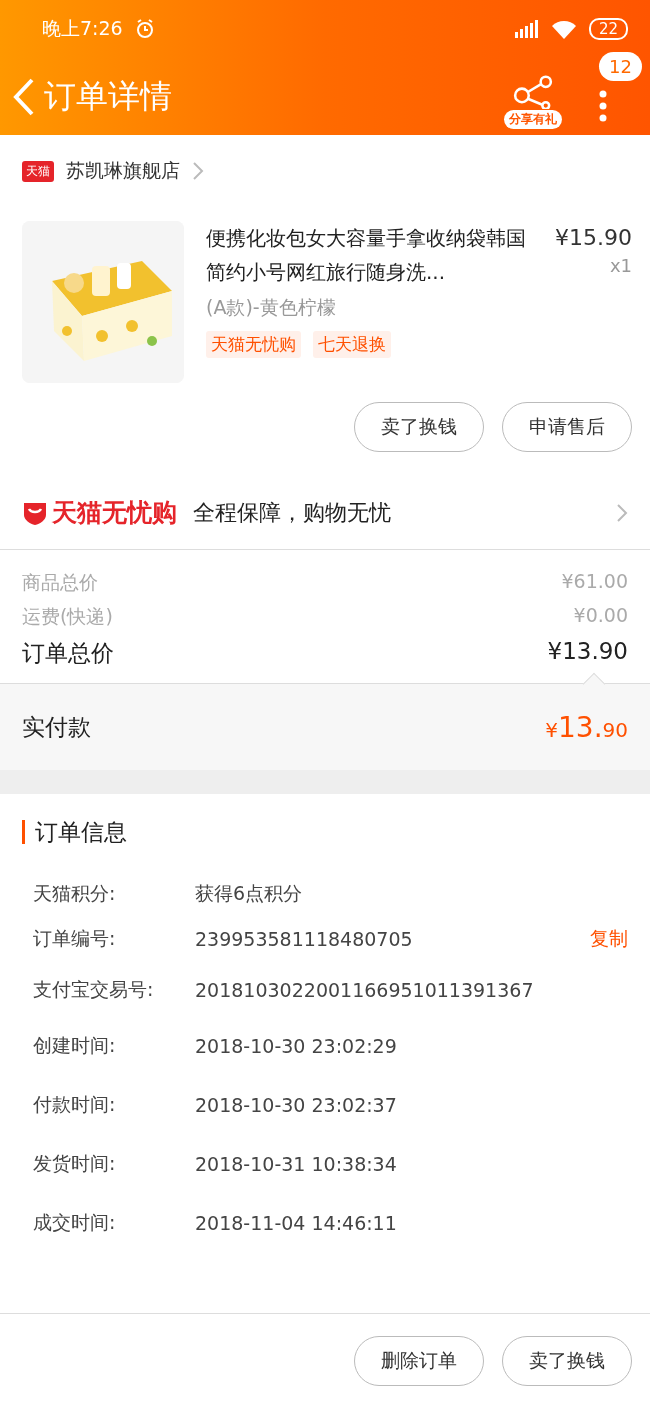 This screenshot has height=1408, width=650. I want to click on store-name: 苏凯琳旗舰店, so click(123, 171).